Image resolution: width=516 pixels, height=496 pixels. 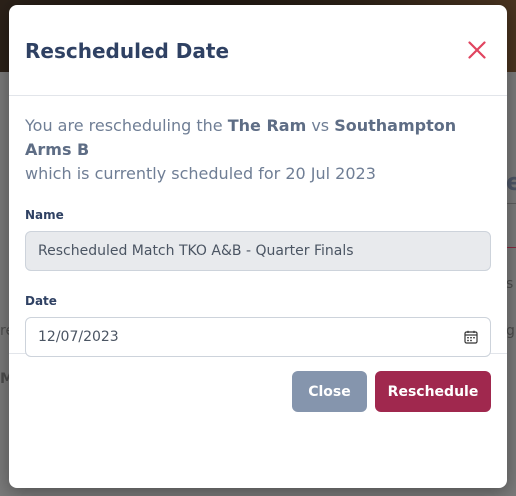 I want to click on background-text-fragment: s, so click(x=510, y=284).